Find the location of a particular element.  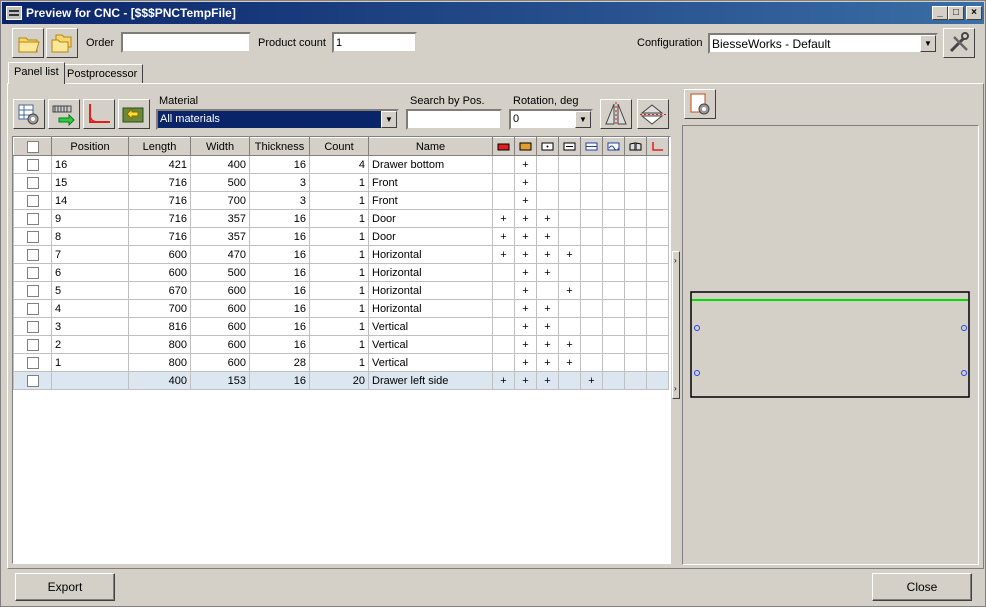

flip-button is located at coordinates (653, 114).